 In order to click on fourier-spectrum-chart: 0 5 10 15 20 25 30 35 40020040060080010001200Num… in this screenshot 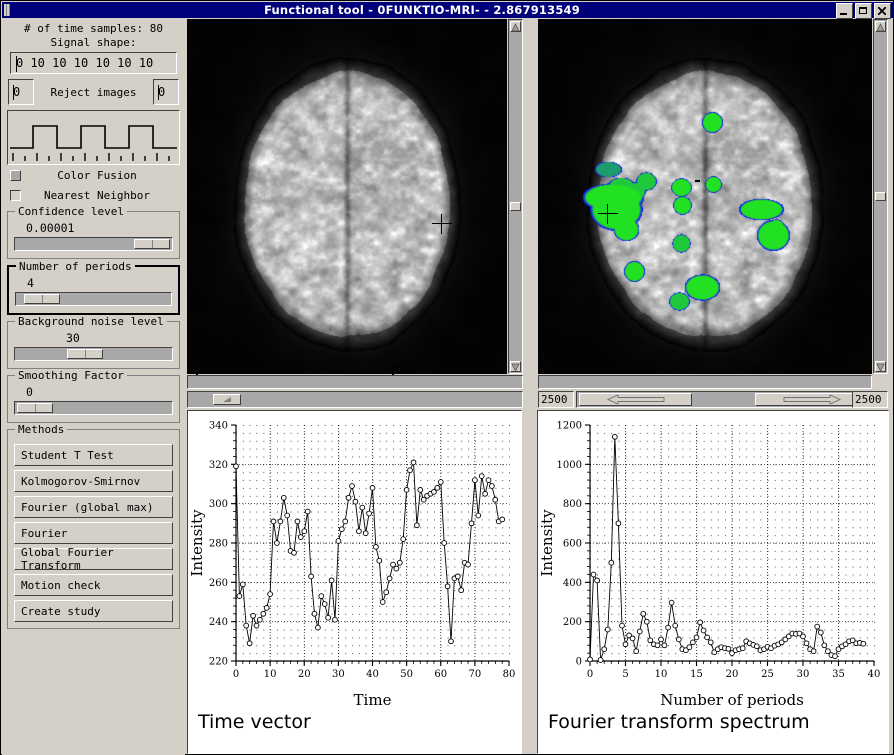, I will do `click(709, 565)`.